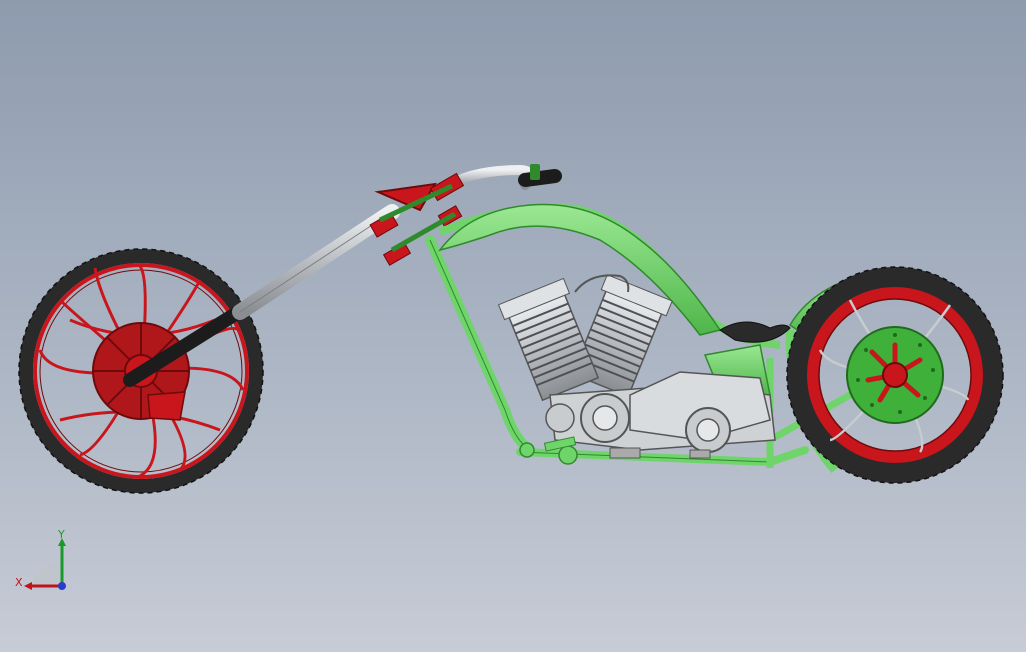  Describe the element at coordinates (44, 563) in the screenshot. I see `axis-triad: Y X` at that location.